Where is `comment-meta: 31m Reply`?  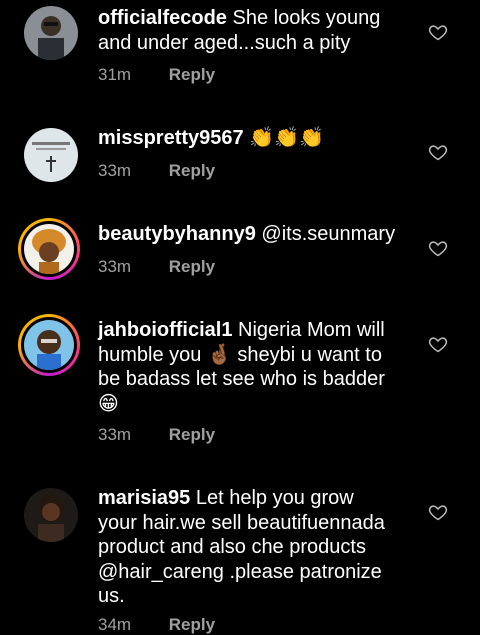
comment-meta: 31m Reply is located at coordinates (156, 75).